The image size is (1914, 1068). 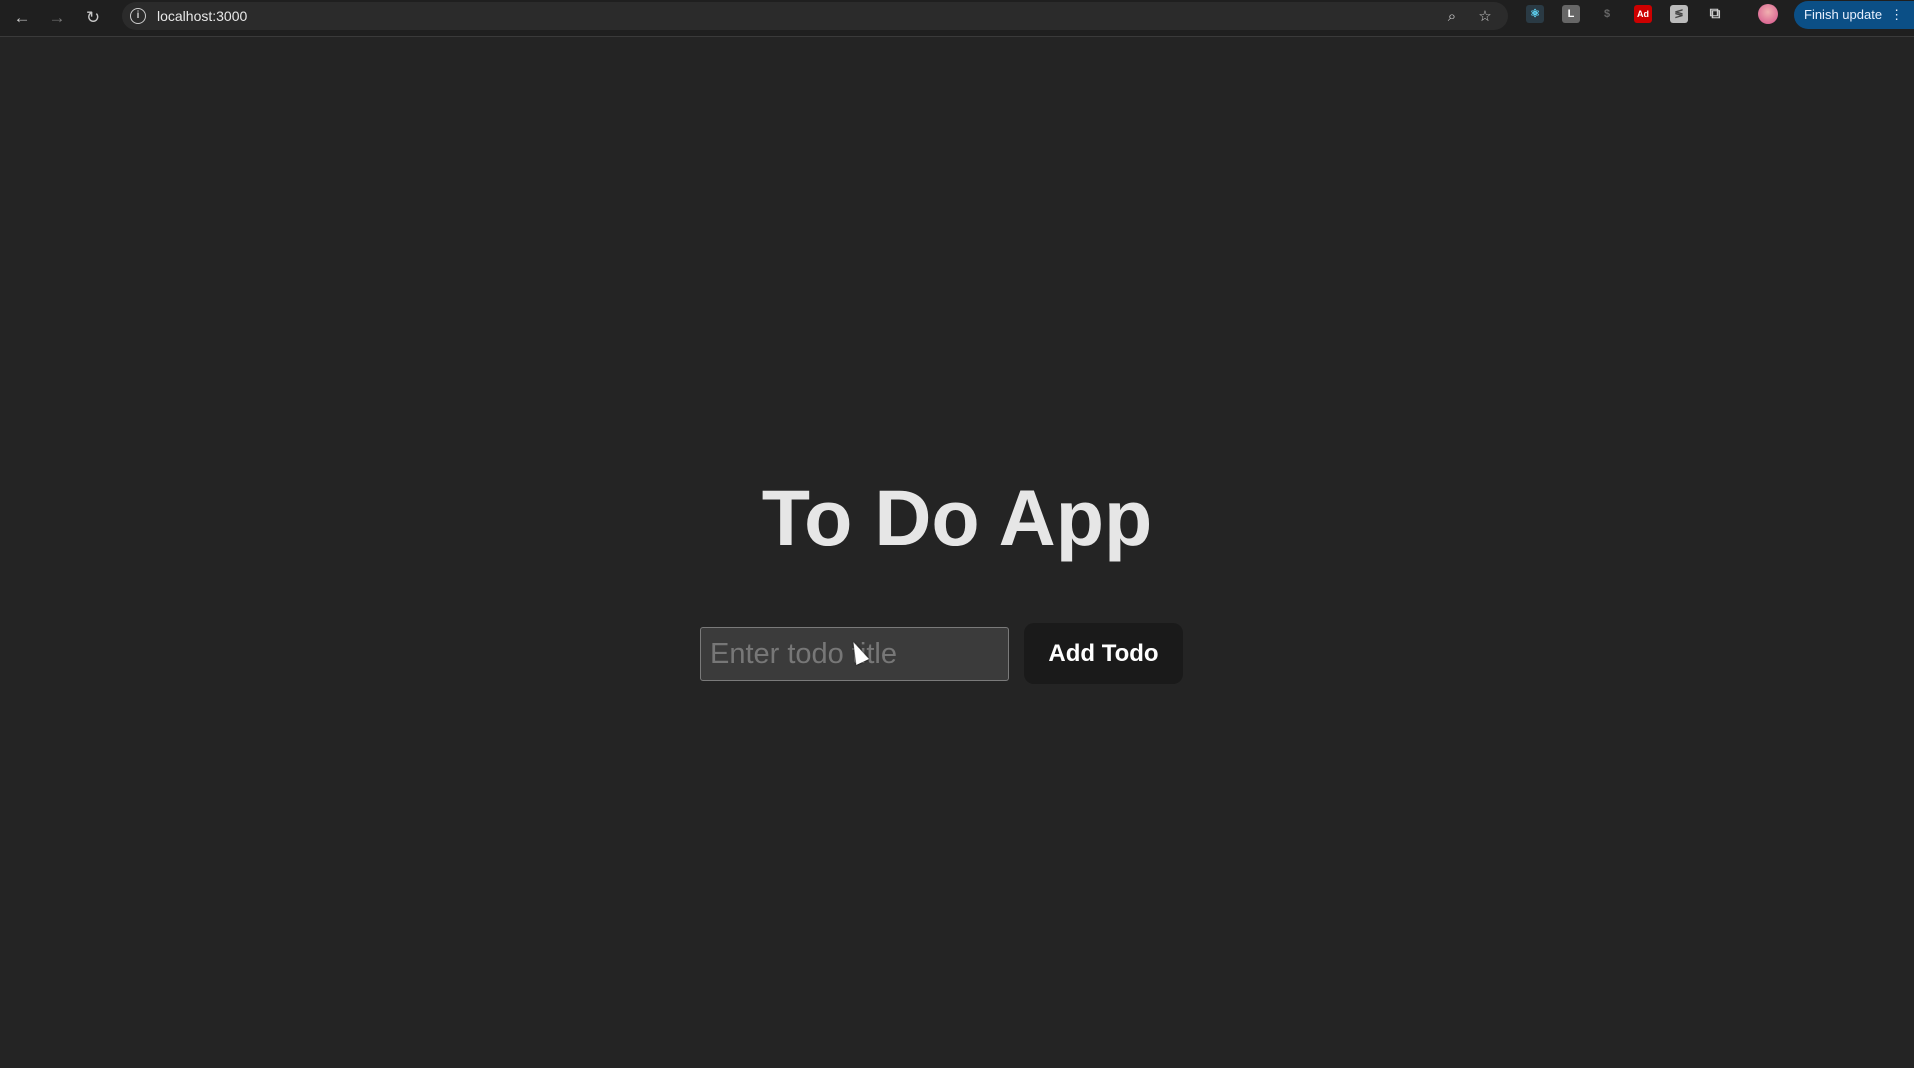 I want to click on forward-icon: →, so click(x=57, y=18).